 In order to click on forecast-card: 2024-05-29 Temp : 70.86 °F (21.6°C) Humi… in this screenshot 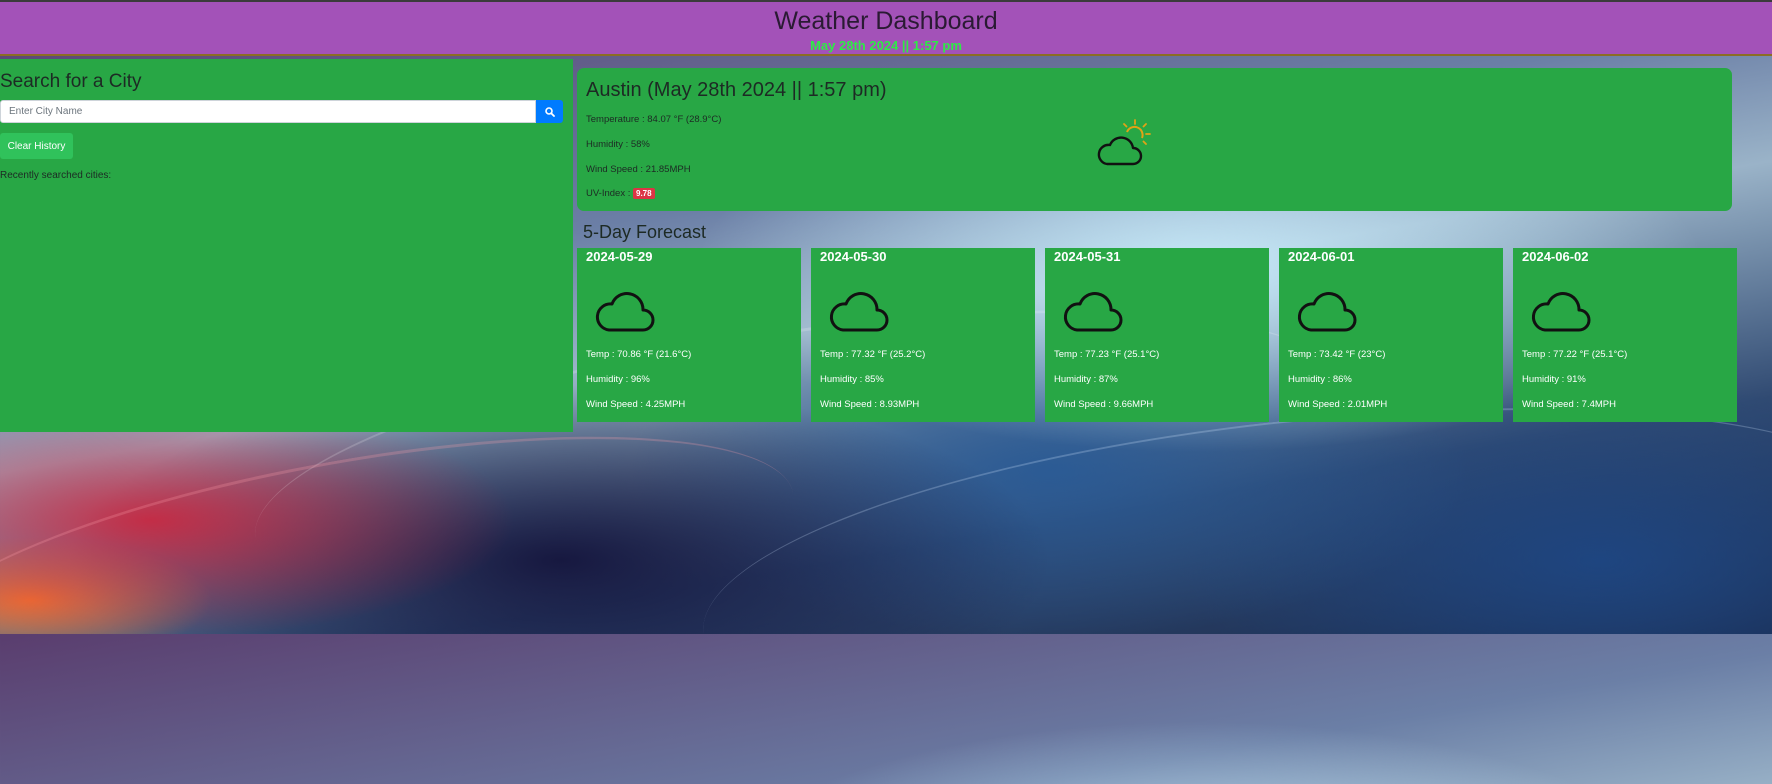, I will do `click(689, 335)`.